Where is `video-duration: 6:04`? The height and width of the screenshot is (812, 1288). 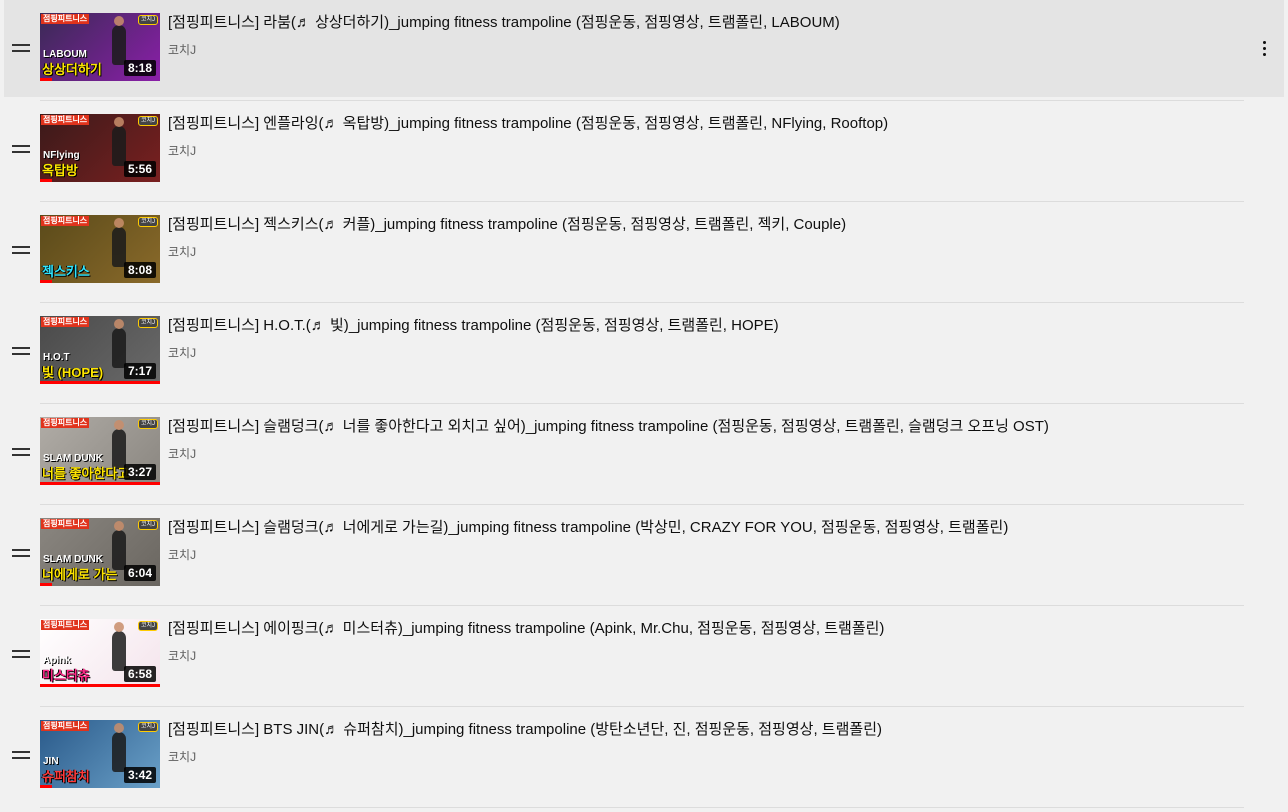 video-duration: 6:04 is located at coordinates (139, 573).